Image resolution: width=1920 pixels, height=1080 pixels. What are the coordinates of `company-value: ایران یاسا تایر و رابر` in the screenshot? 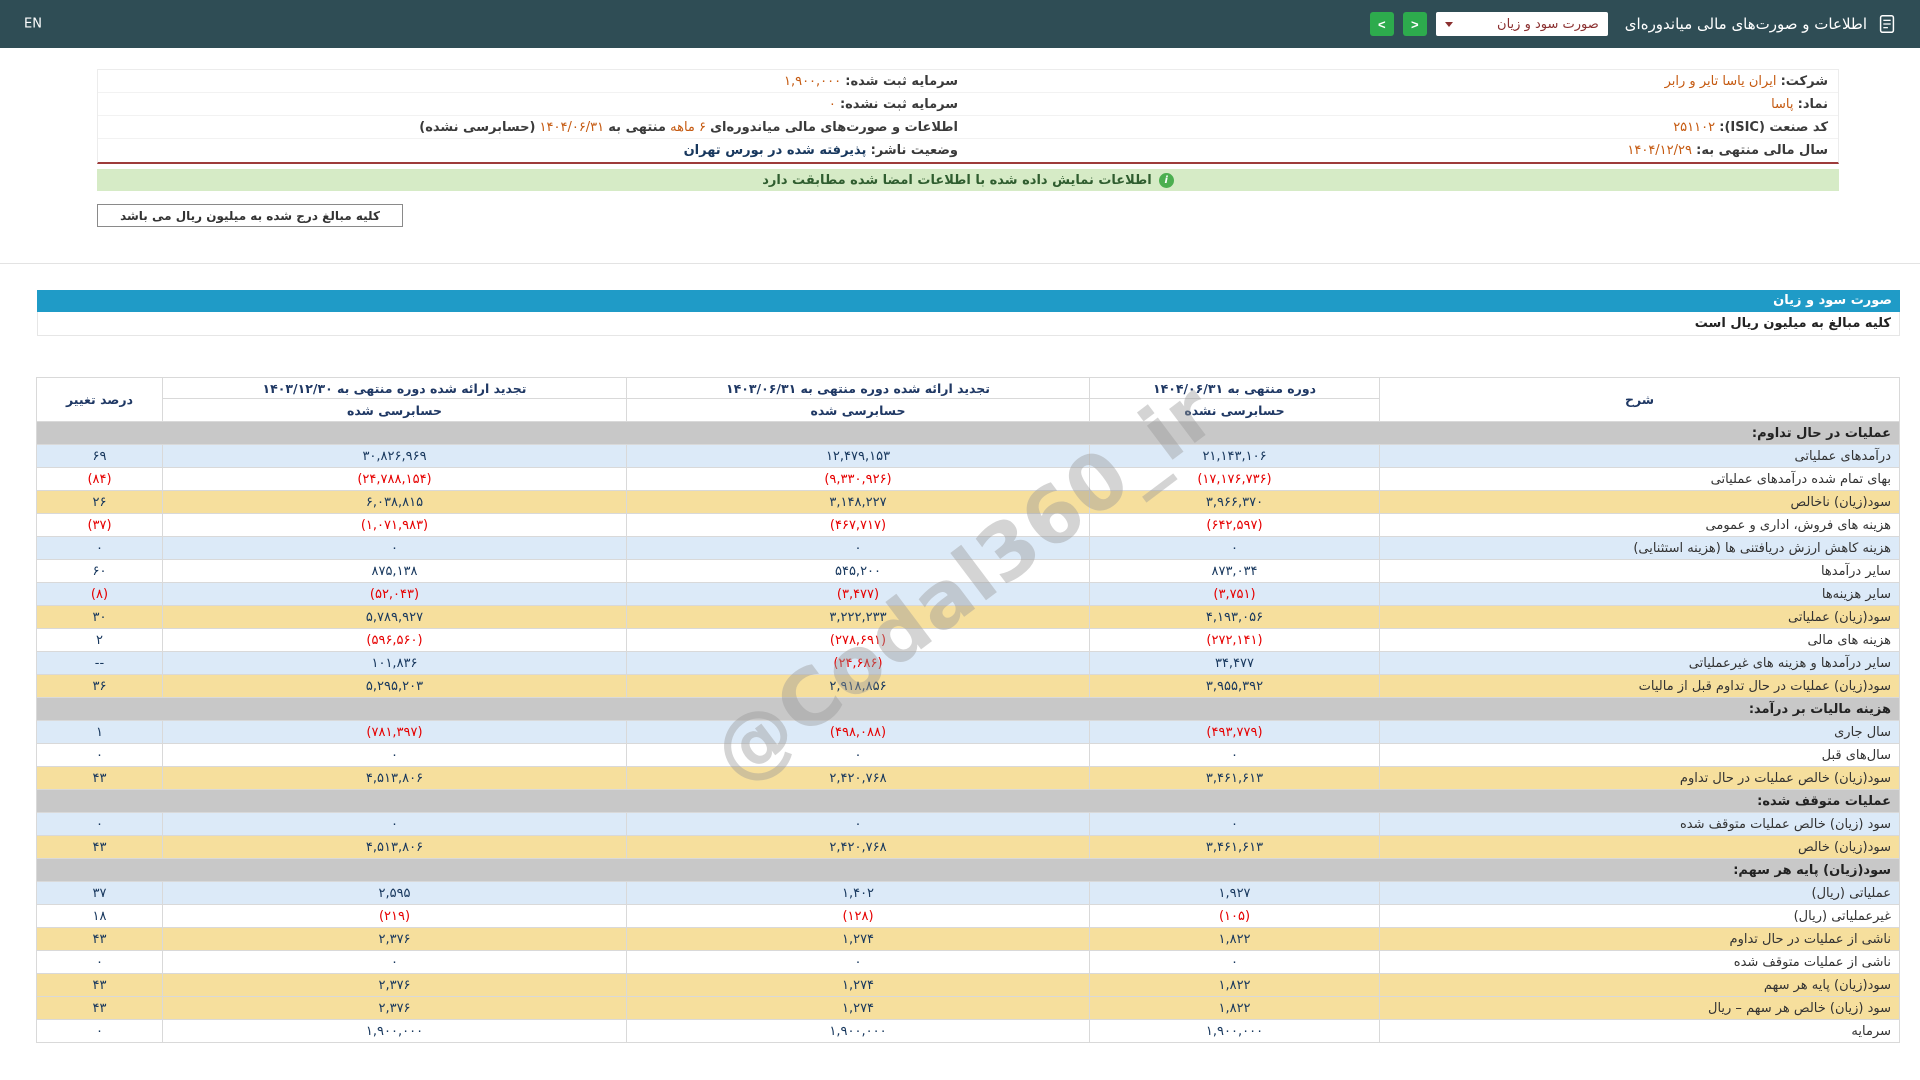 It's located at (1720, 81).